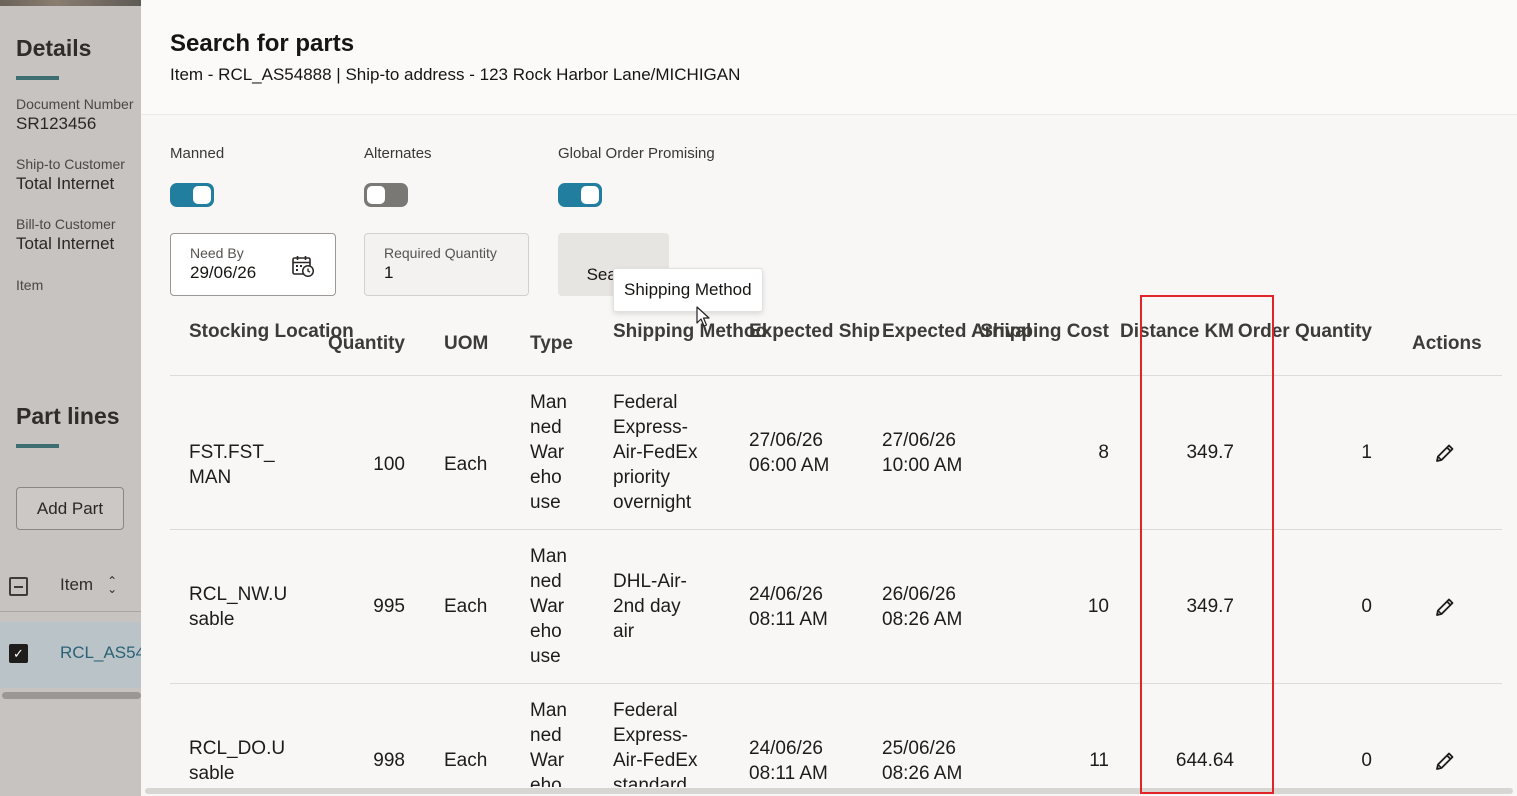  Describe the element at coordinates (922, 761) in the screenshot. I see `row3-expected-arrival: 25/06/26 08:26 AM` at that location.